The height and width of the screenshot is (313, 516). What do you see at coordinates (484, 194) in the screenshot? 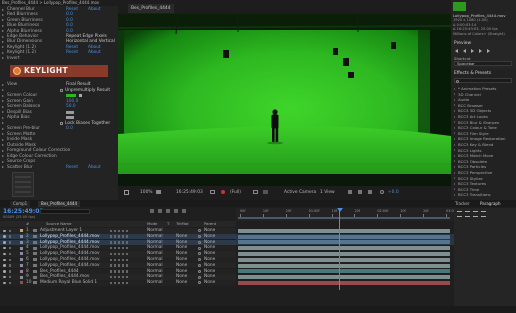
I see `effects-category: BCC3 Transitions` at bounding box center [484, 194].